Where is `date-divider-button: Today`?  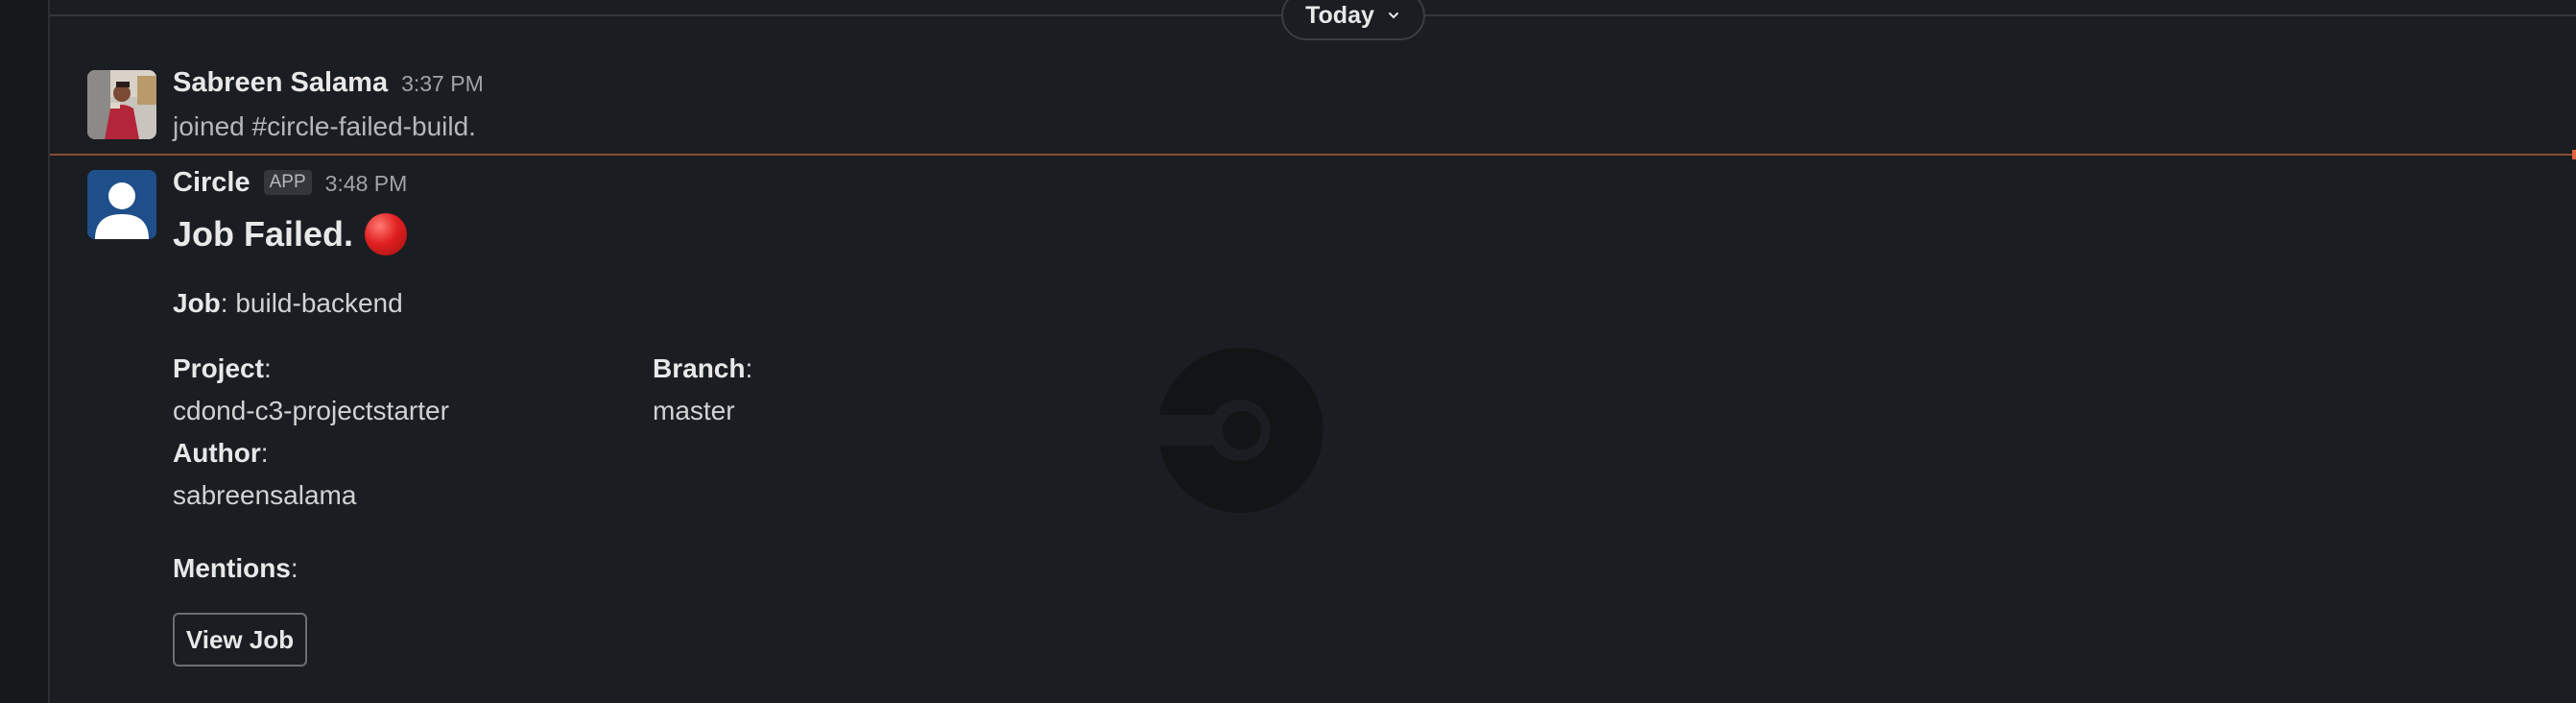
date-divider-button: Today is located at coordinates (1353, 20).